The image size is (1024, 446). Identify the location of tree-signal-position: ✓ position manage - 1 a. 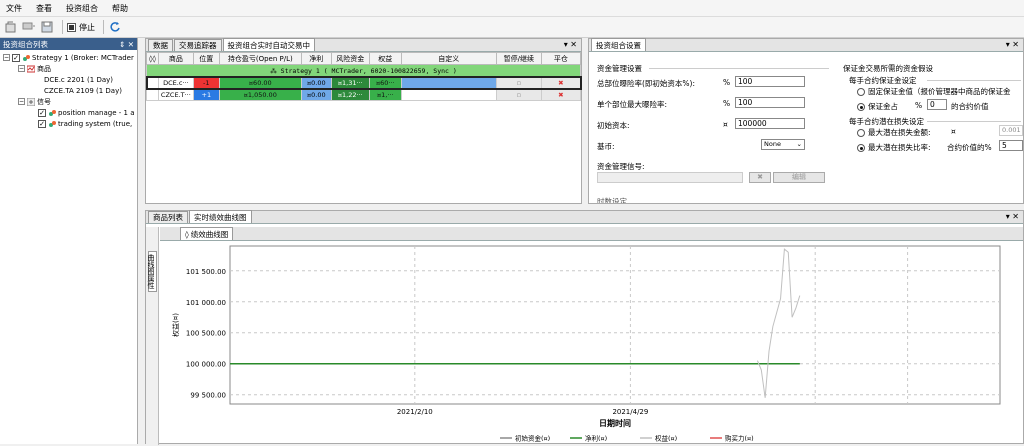
(68, 112).